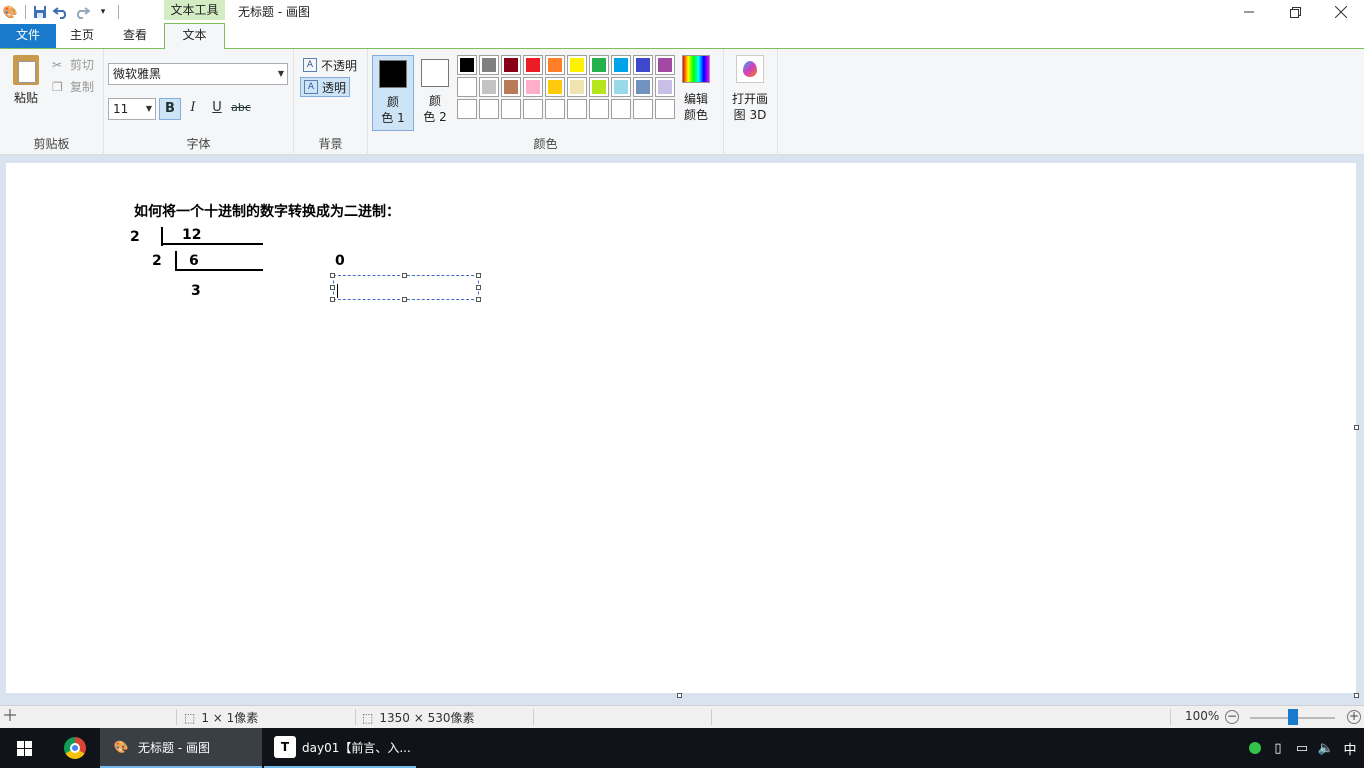 The height and width of the screenshot is (768, 1364). Describe the element at coordinates (1293, 717) in the screenshot. I see `zoom-slider-thumb` at that location.